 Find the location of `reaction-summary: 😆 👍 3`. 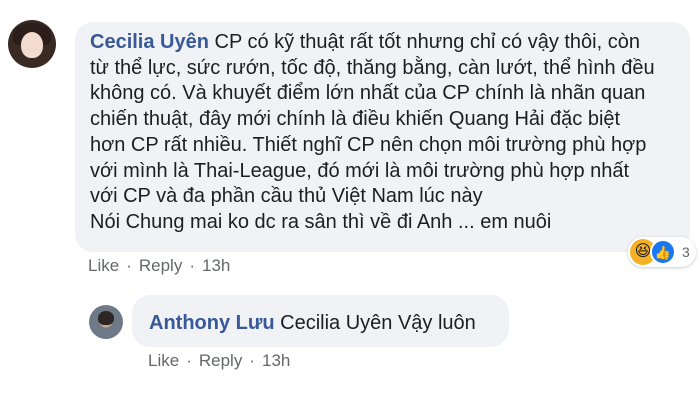

reaction-summary: 😆 👍 3 is located at coordinates (662, 252).